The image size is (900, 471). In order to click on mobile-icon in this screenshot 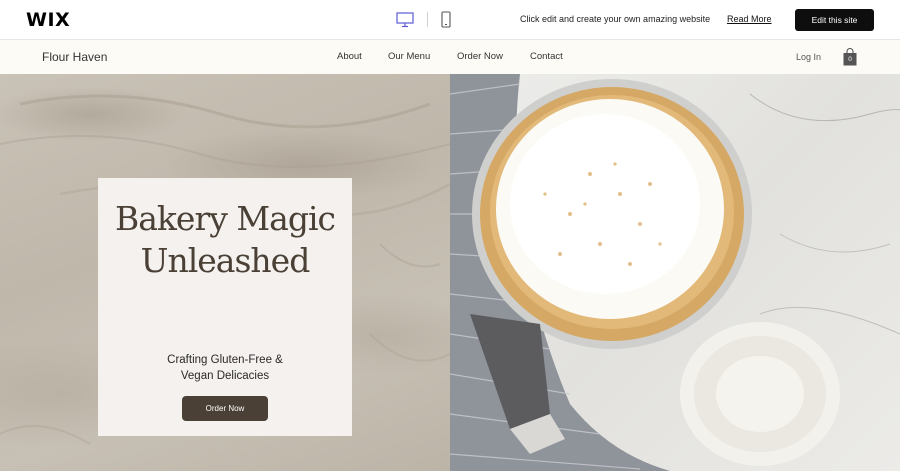, I will do `click(446, 19)`.